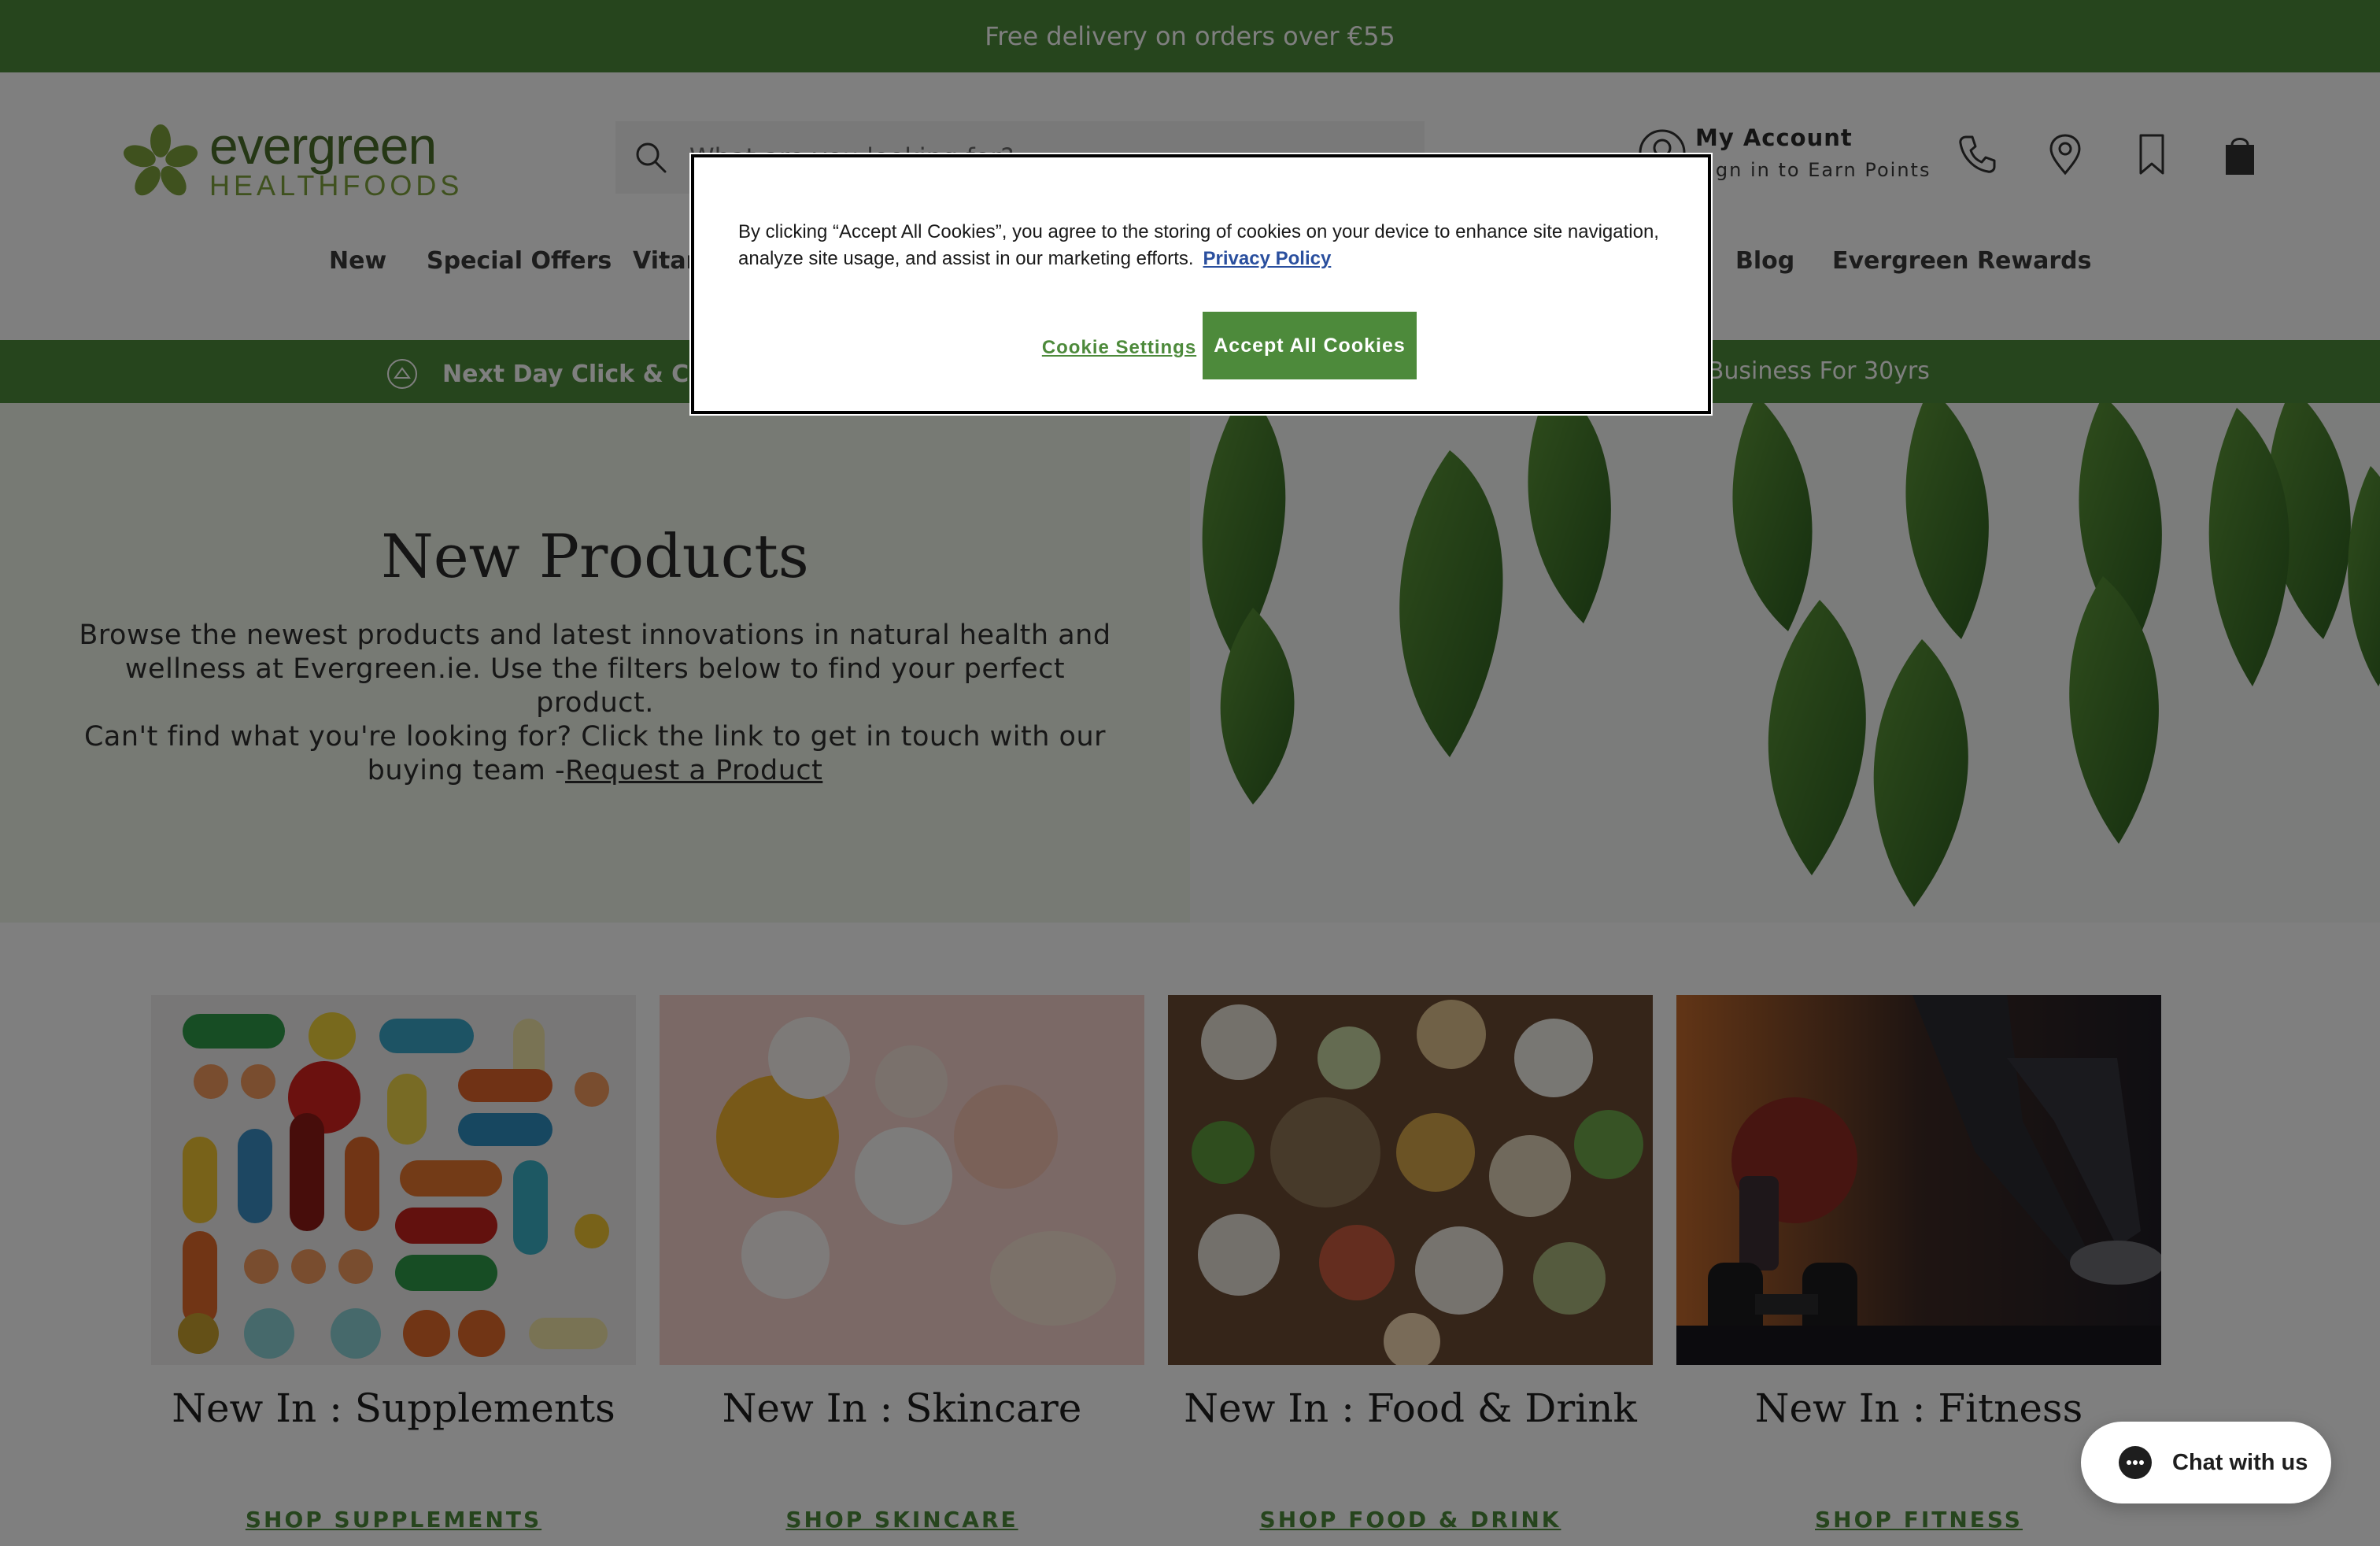 This screenshot has height=1546, width=2380. Describe the element at coordinates (1119, 348) in the screenshot. I see `cookie-settings-button: Cookie Settings` at that location.